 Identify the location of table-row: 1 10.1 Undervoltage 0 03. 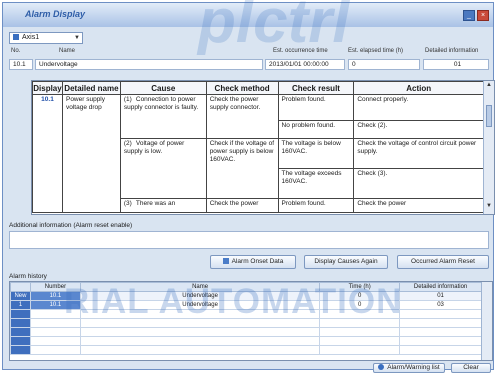
(246, 305).